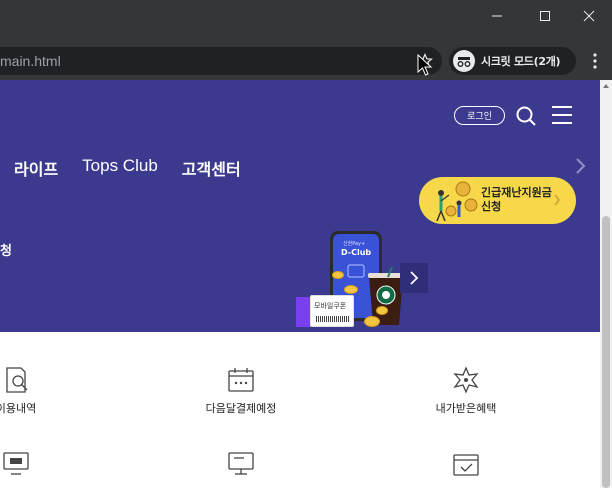 The width and height of the screenshot is (612, 488). I want to click on phone-brand-text: D-Club, so click(356, 252).